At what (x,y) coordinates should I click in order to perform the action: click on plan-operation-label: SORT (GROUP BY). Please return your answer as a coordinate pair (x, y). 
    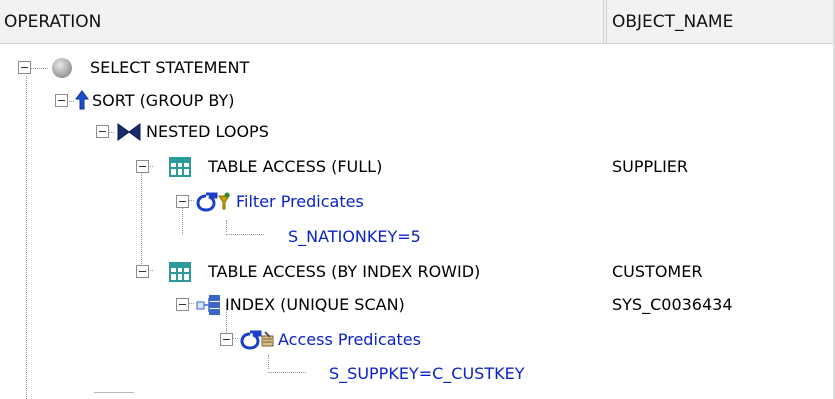
    Looking at the image, I should click on (163, 100).